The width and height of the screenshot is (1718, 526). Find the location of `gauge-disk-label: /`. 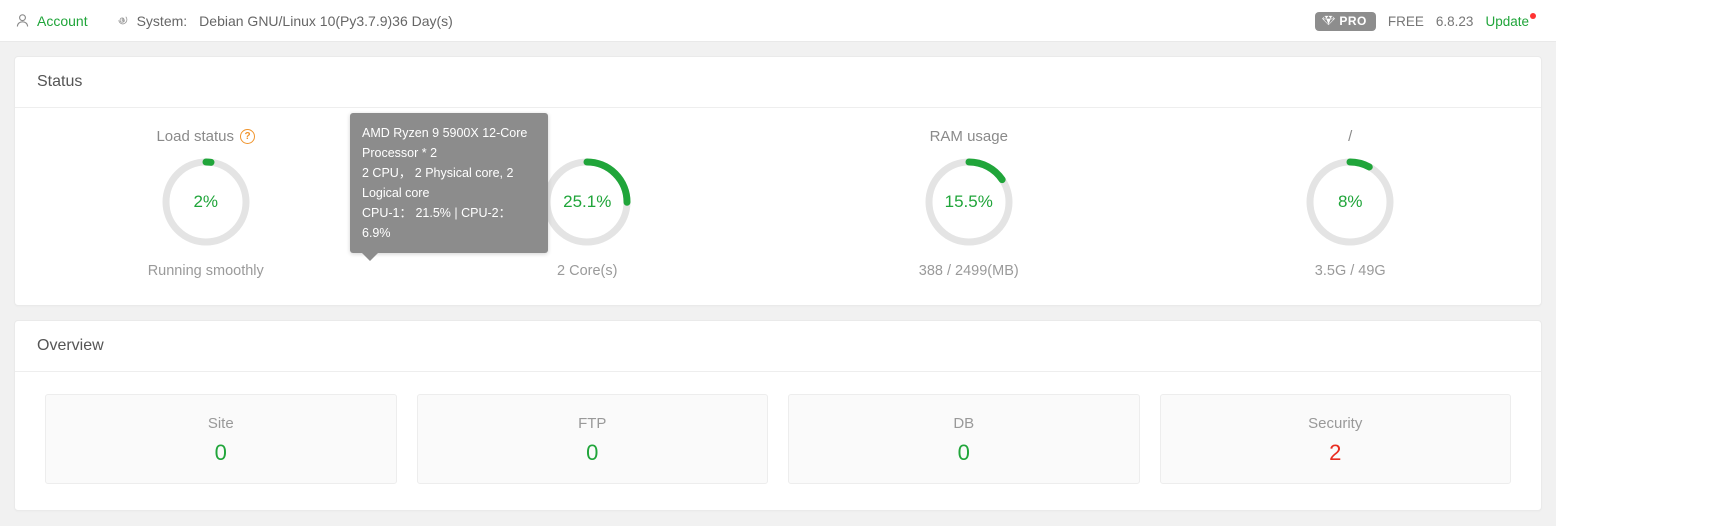

gauge-disk-label: / is located at coordinates (1350, 136).